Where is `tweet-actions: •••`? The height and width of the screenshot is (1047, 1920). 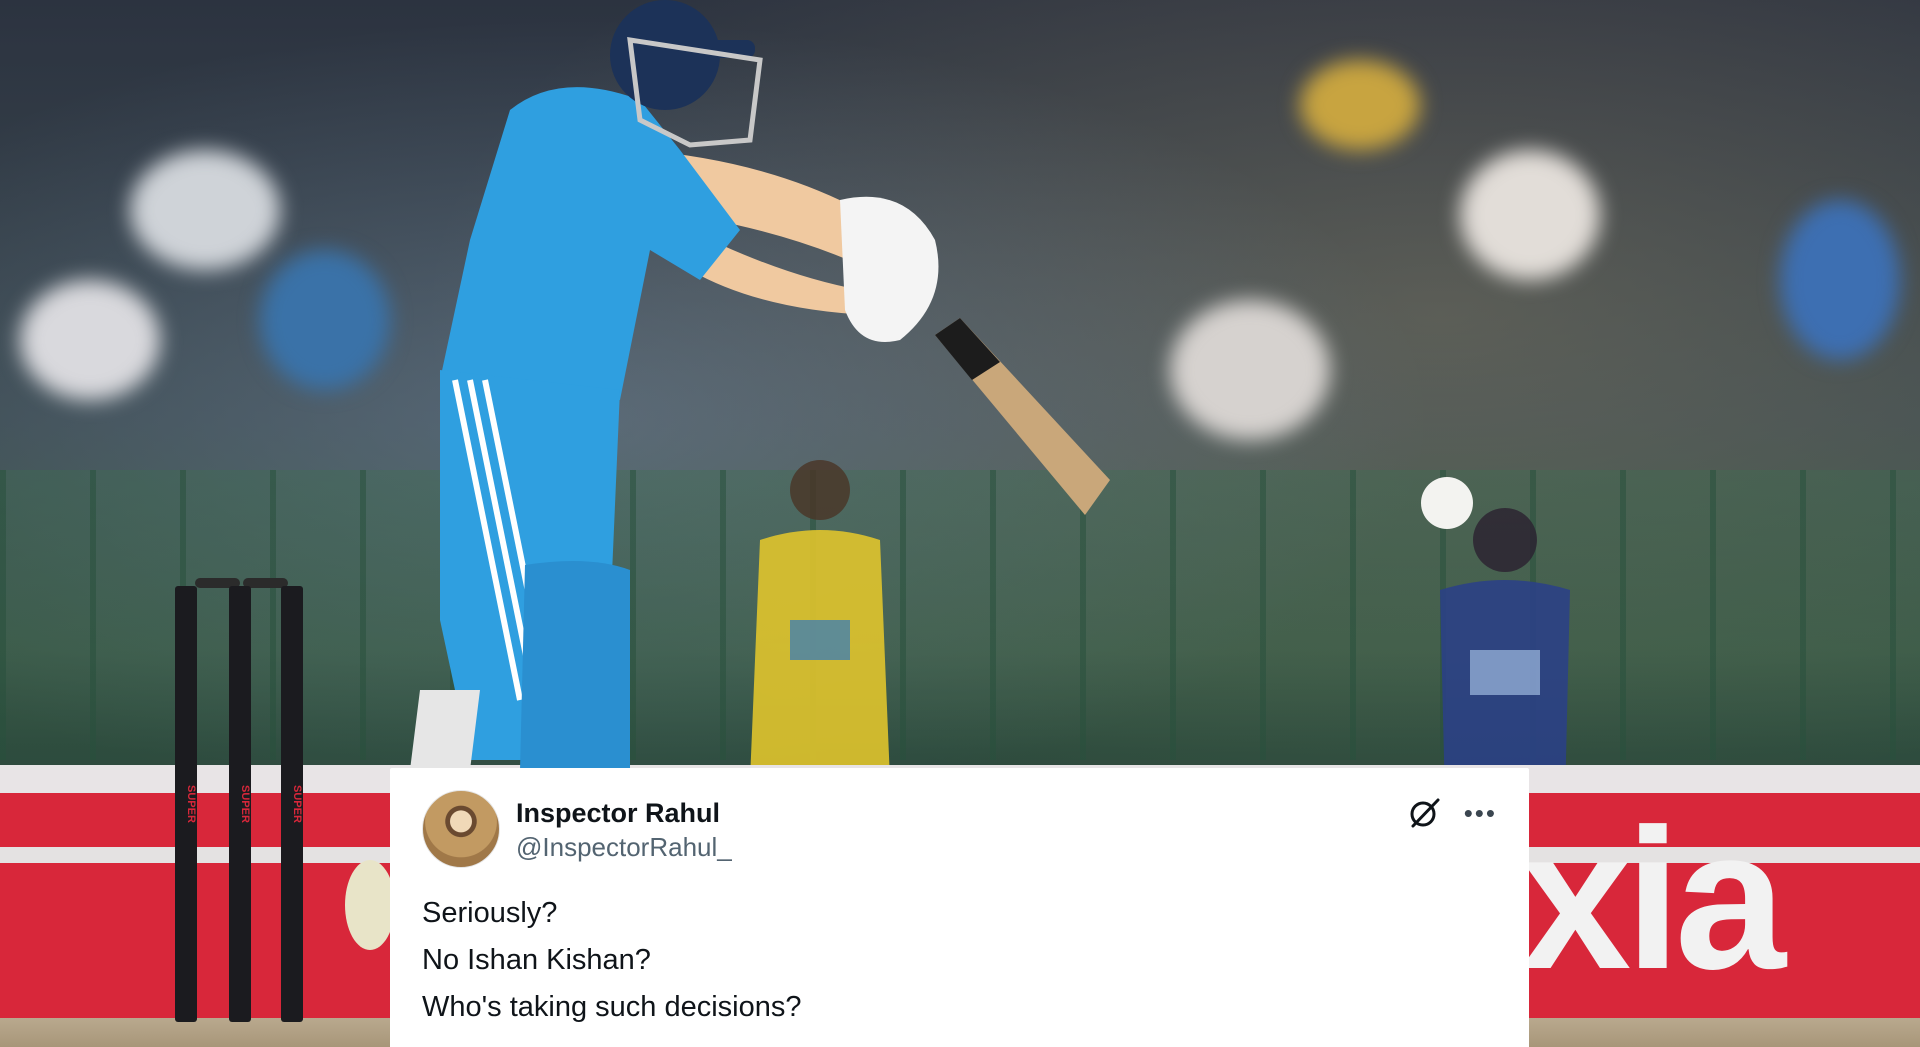 tweet-actions: ••• is located at coordinates (1452, 813).